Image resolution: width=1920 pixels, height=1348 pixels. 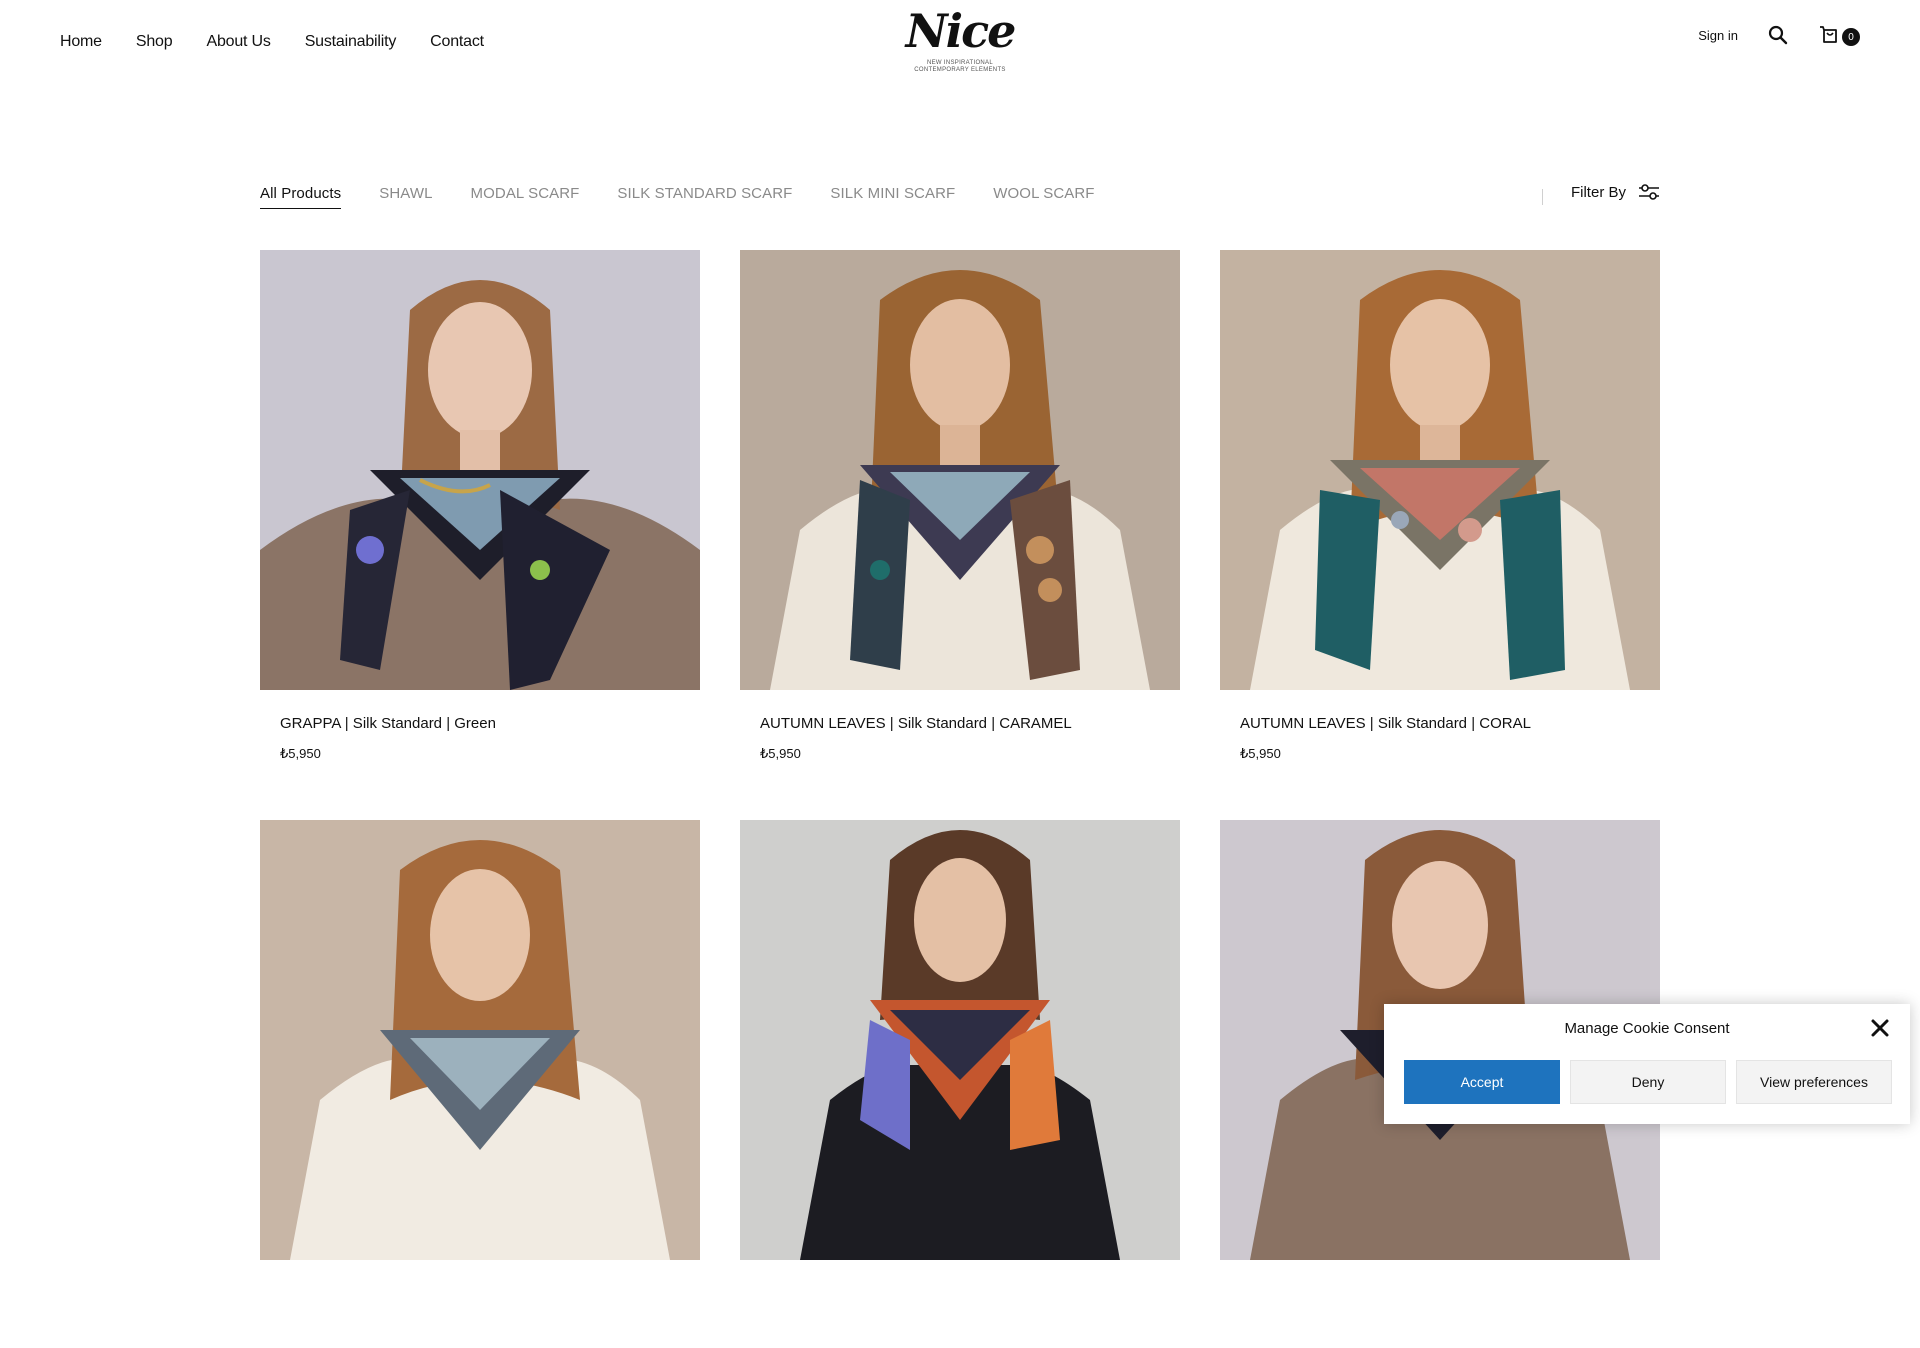 What do you see at coordinates (892, 197) in the screenshot?
I see `tab-silk-mini-scarf: SILK MINI SCARF` at bounding box center [892, 197].